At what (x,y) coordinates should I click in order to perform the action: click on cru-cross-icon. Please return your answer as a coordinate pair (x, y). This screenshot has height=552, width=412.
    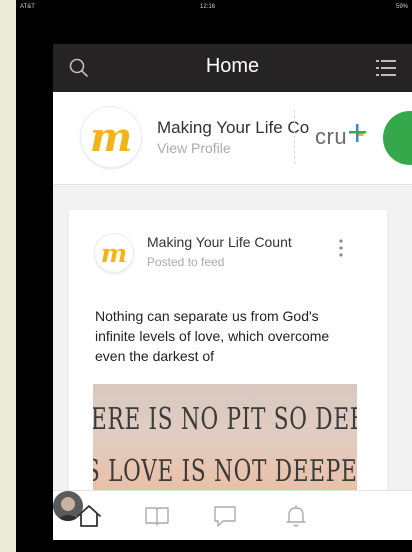
    Looking at the image, I should click on (357, 133).